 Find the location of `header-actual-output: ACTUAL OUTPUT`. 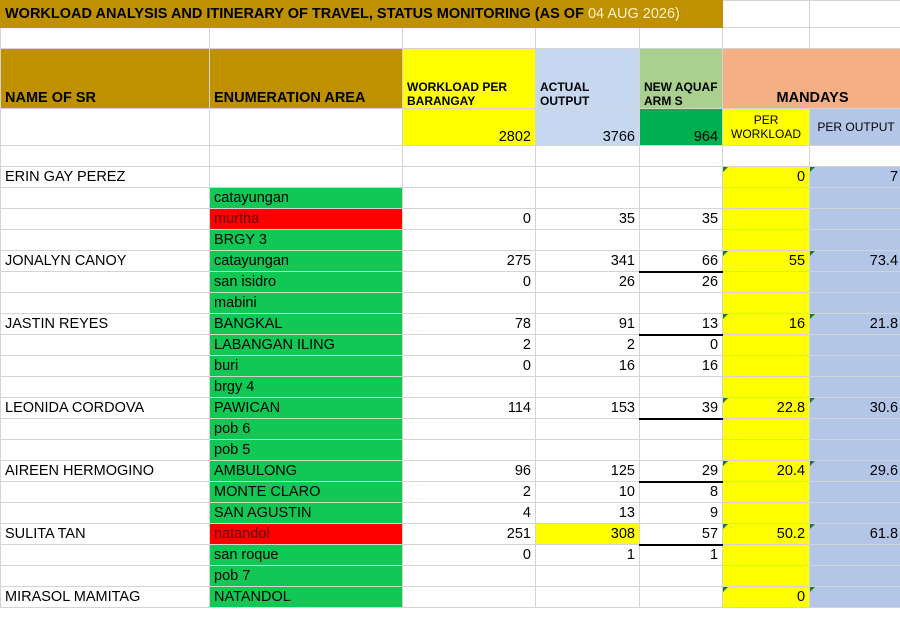

header-actual-output: ACTUAL OUTPUT is located at coordinates (587, 78).